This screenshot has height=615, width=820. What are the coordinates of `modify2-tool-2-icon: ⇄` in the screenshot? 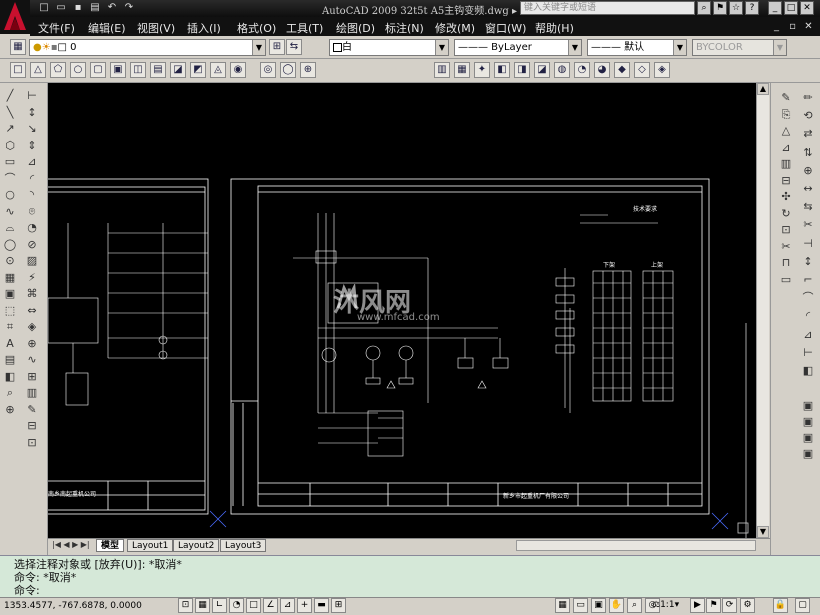 It's located at (808, 134).